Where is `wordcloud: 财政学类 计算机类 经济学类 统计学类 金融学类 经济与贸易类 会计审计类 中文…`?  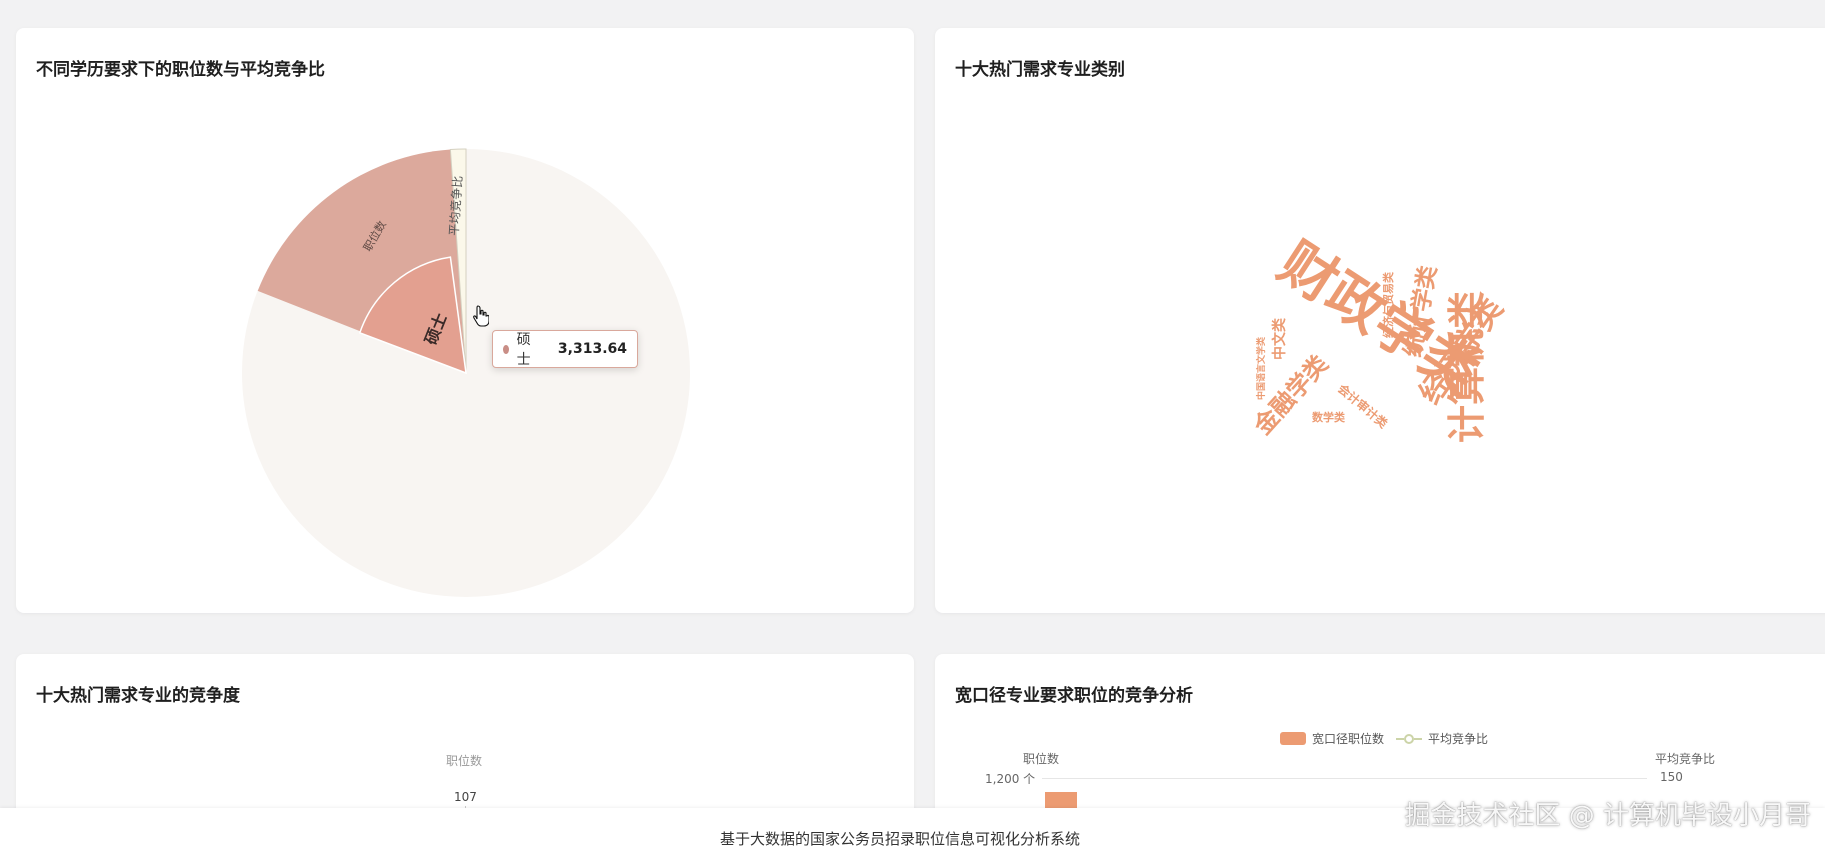
wordcloud: 财政学类 计算机类 经济学类 统计学类 金融学类 经济与贸易类 会计审计类 中文… is located at coordinates (1379, 336).